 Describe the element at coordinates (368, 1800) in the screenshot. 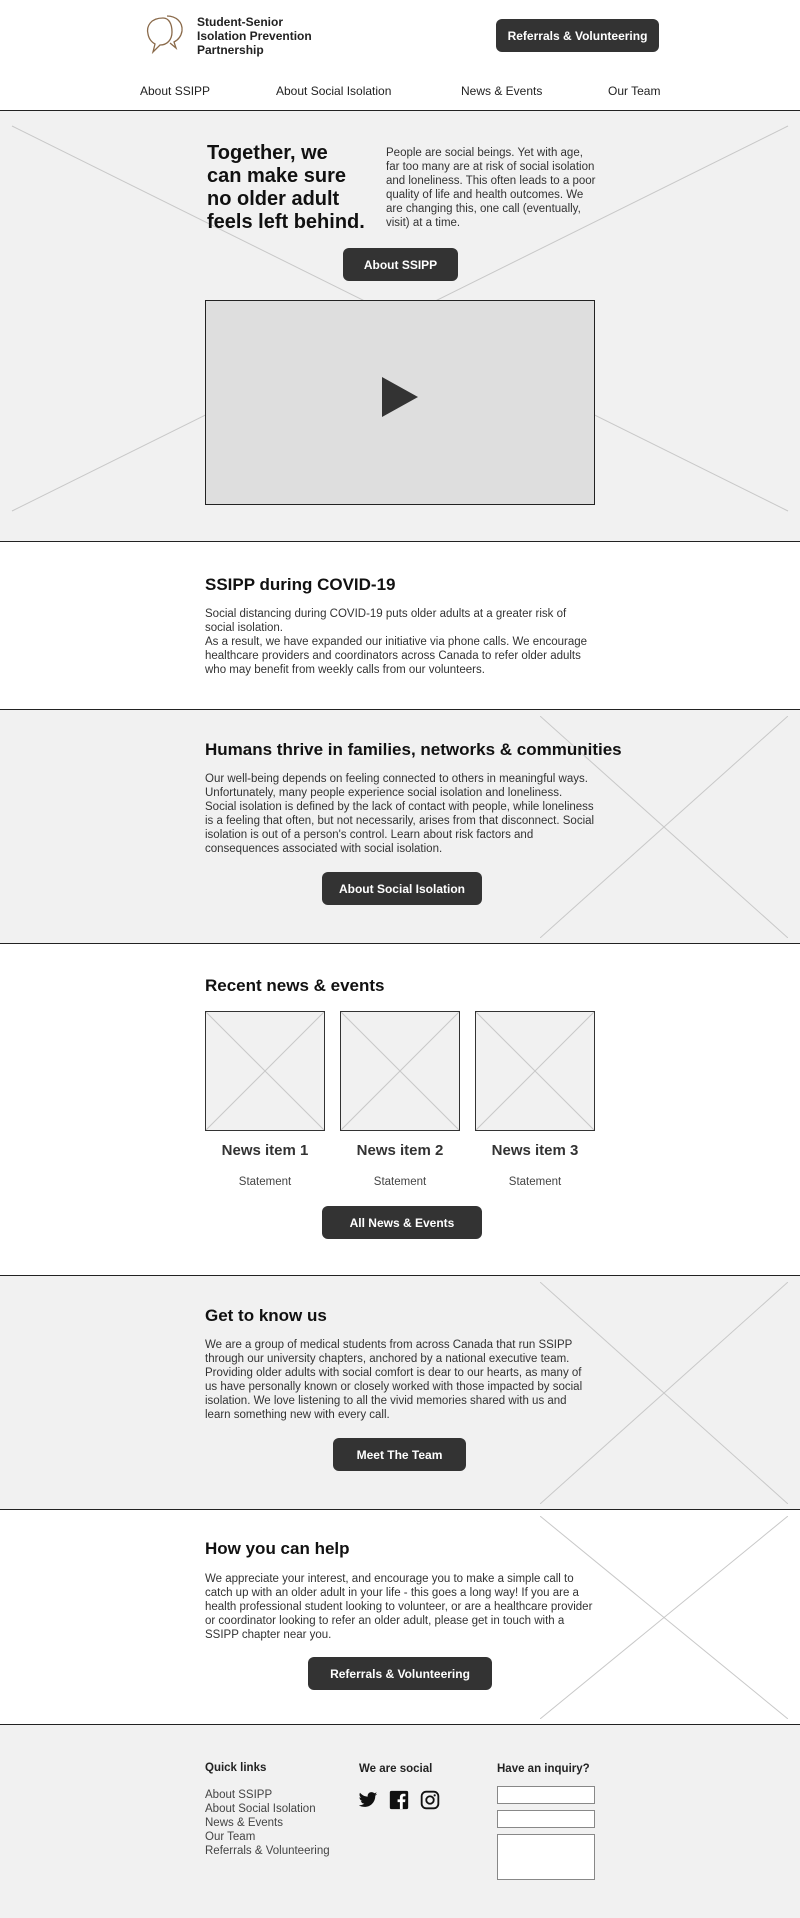

I see `twitter-icon` at that location.